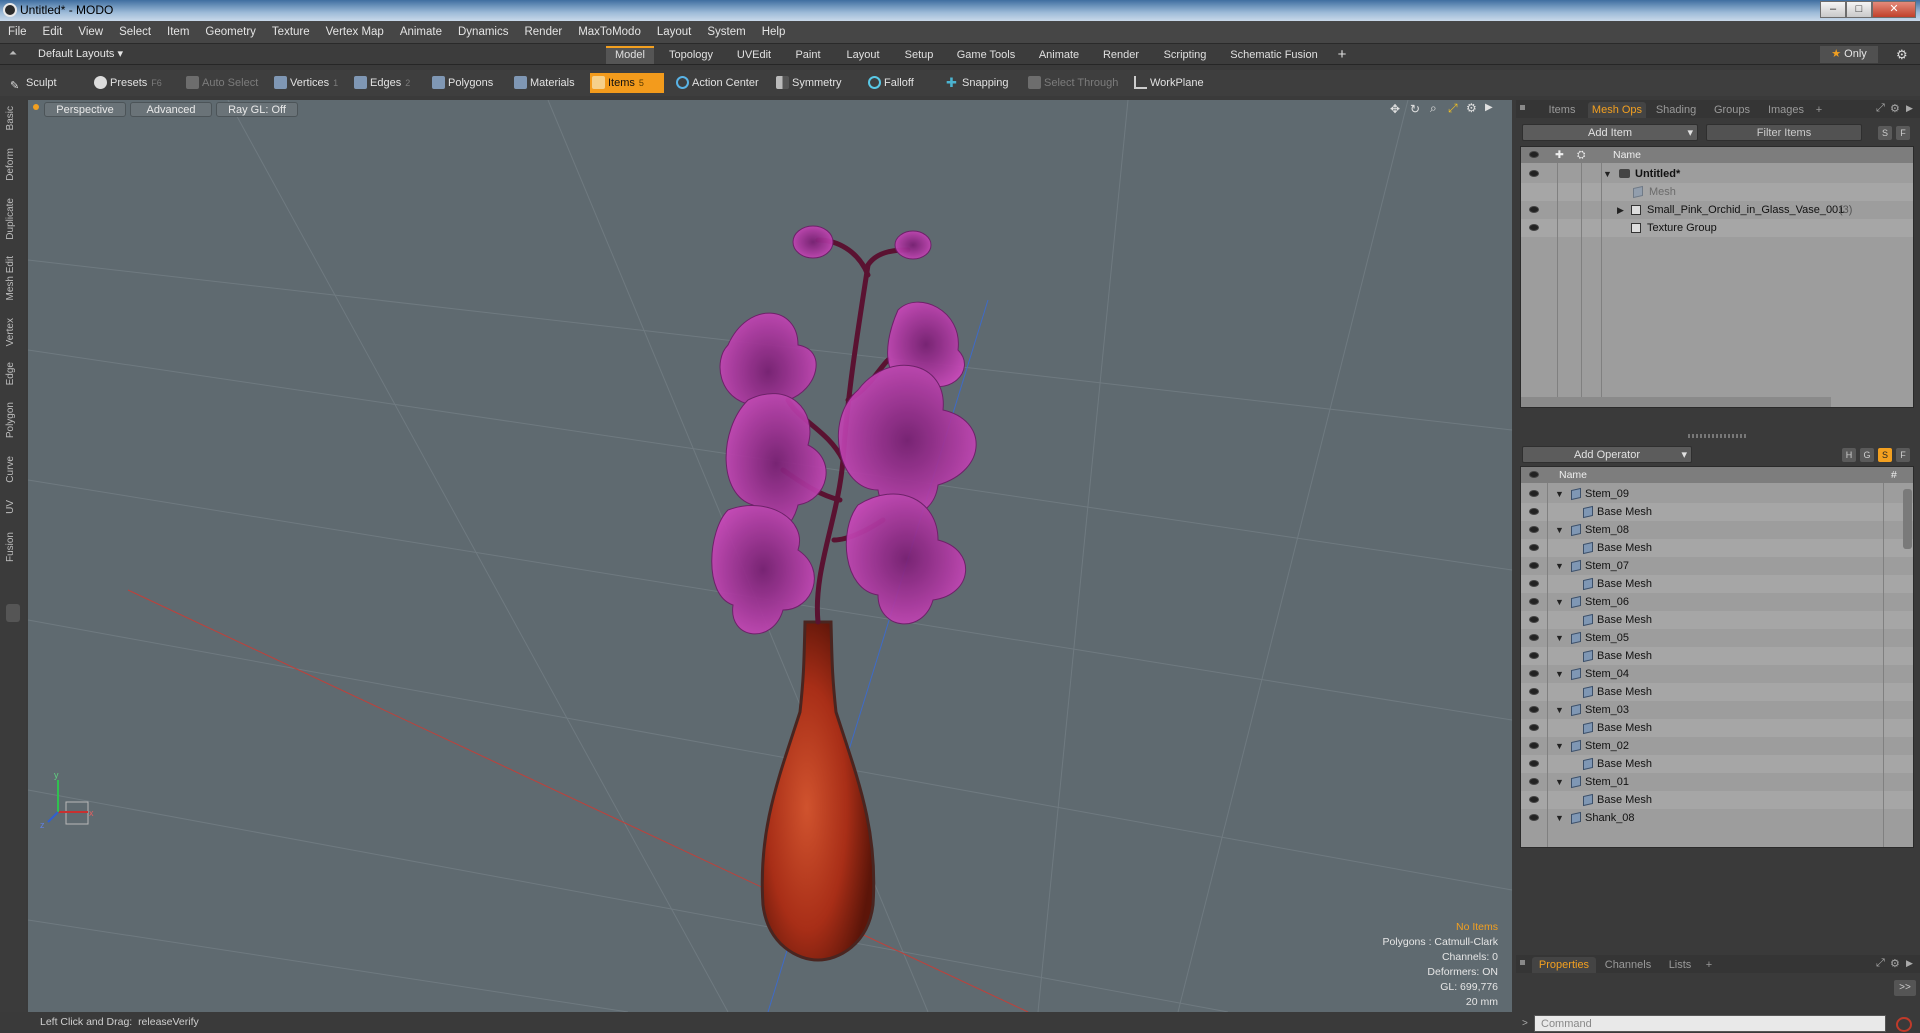  I want to click on panel-splitter, so click(1718, 436).